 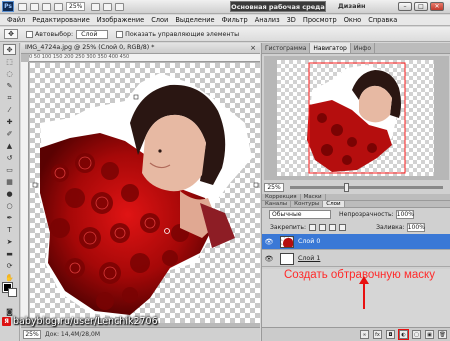 I want to click on zoom-level-select: 25%, so click(x=76, y=6).